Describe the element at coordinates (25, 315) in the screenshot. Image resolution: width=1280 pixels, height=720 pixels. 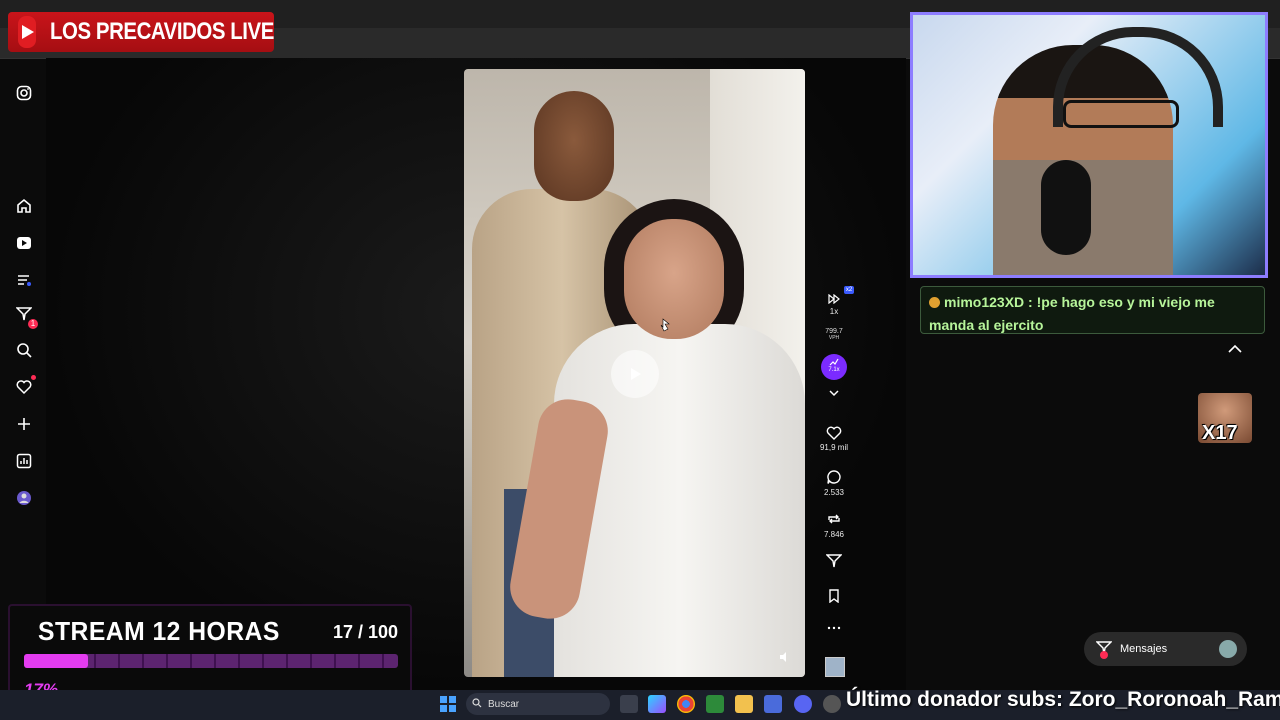
I see `inbox-icon: 1` at that location.